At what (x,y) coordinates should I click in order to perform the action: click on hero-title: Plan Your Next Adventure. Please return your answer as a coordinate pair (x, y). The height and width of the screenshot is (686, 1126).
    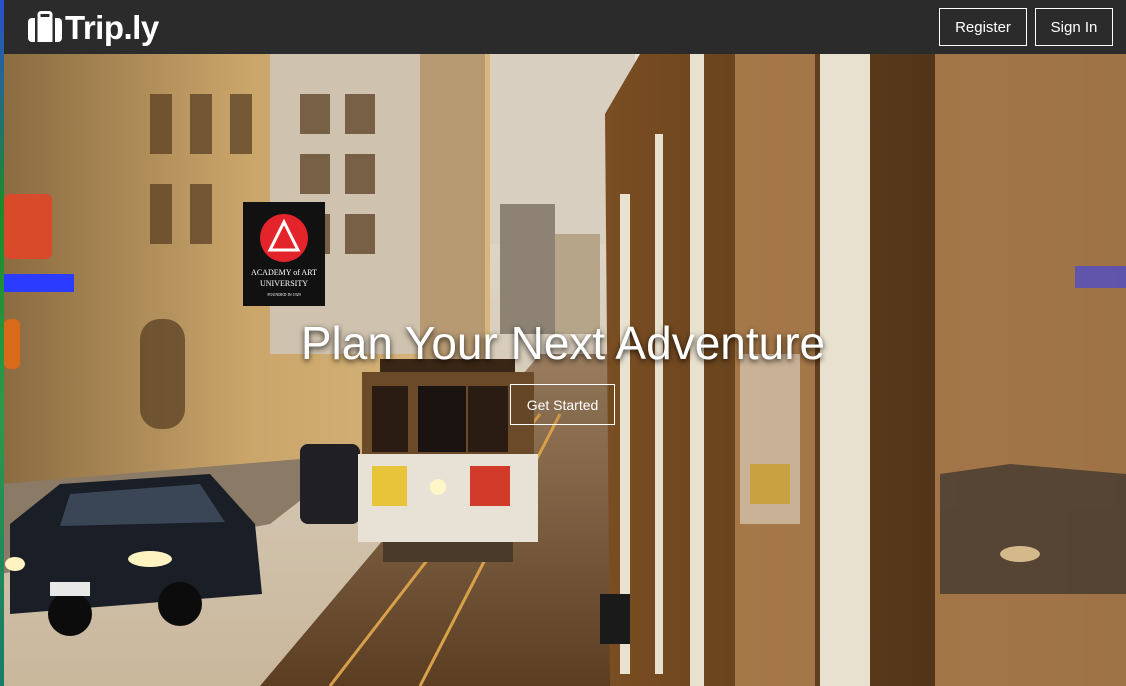
    Looking at the image, I should click on (563, 343).